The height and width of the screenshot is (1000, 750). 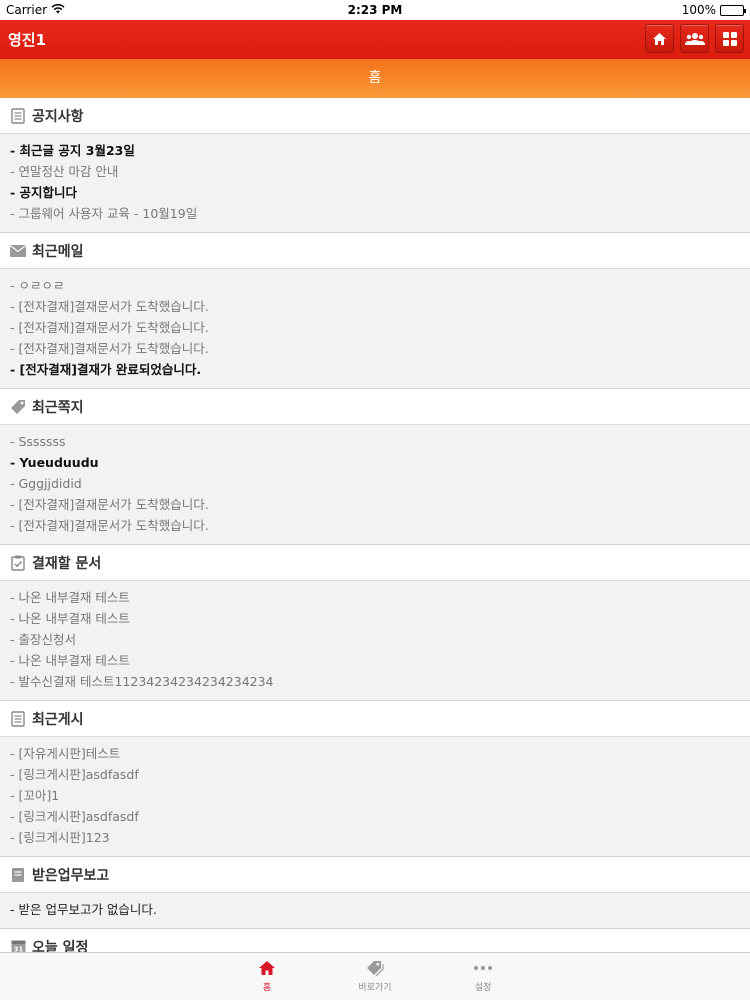 What do you see at coordinates (380, 681) in the screenshot?
I see `list-item: - 발수신결재 테스트11234234234234234234` at bounding box center [380, 681].